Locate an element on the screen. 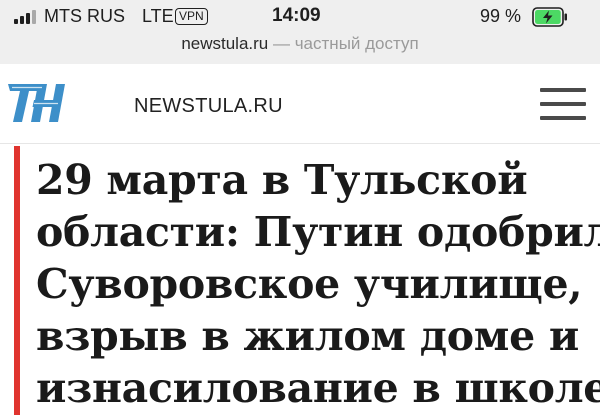  clock: 14:09 is located at coordinates (296, 15).